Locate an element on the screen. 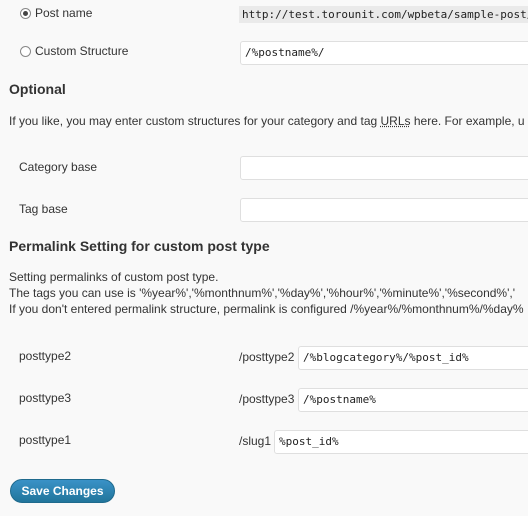  posttype3-prefix: /posttype3 is located at coordinates (267, 399).